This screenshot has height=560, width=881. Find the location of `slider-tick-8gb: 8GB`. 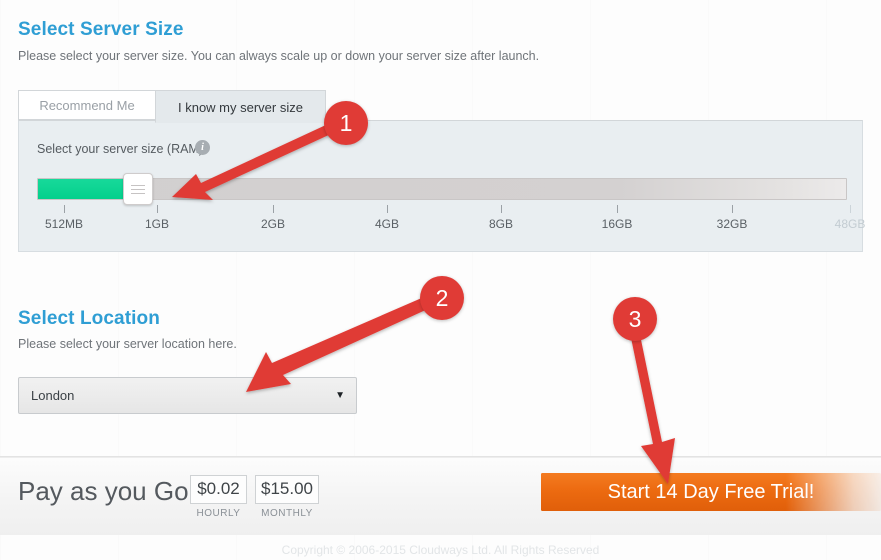

slider-tick-8gb: 8GB is located at coordinates (501, 218).